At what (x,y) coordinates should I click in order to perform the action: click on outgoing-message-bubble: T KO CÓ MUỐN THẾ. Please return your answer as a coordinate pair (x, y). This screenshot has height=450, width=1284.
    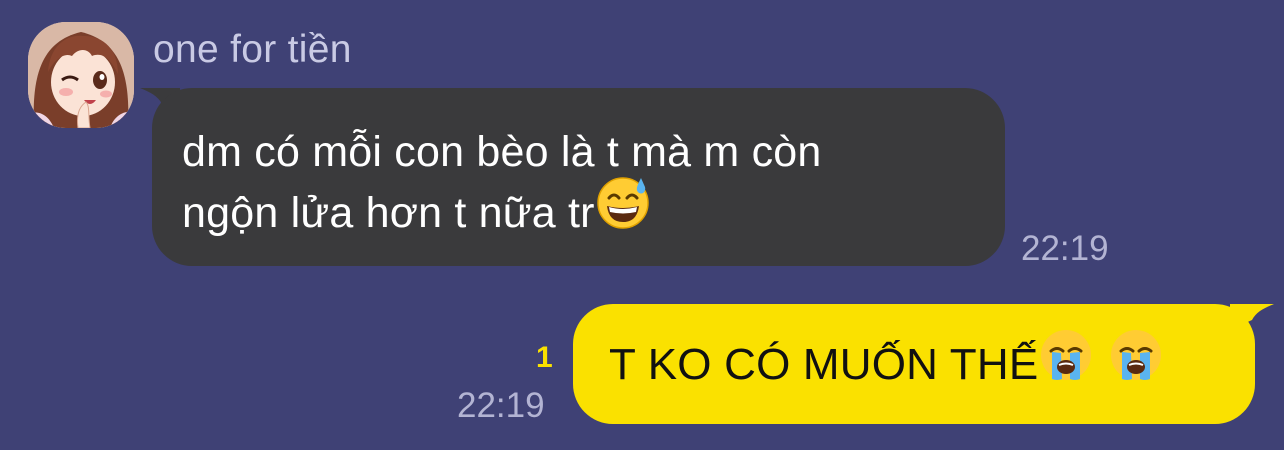
    Looking at the image, I should click on (914, 364).